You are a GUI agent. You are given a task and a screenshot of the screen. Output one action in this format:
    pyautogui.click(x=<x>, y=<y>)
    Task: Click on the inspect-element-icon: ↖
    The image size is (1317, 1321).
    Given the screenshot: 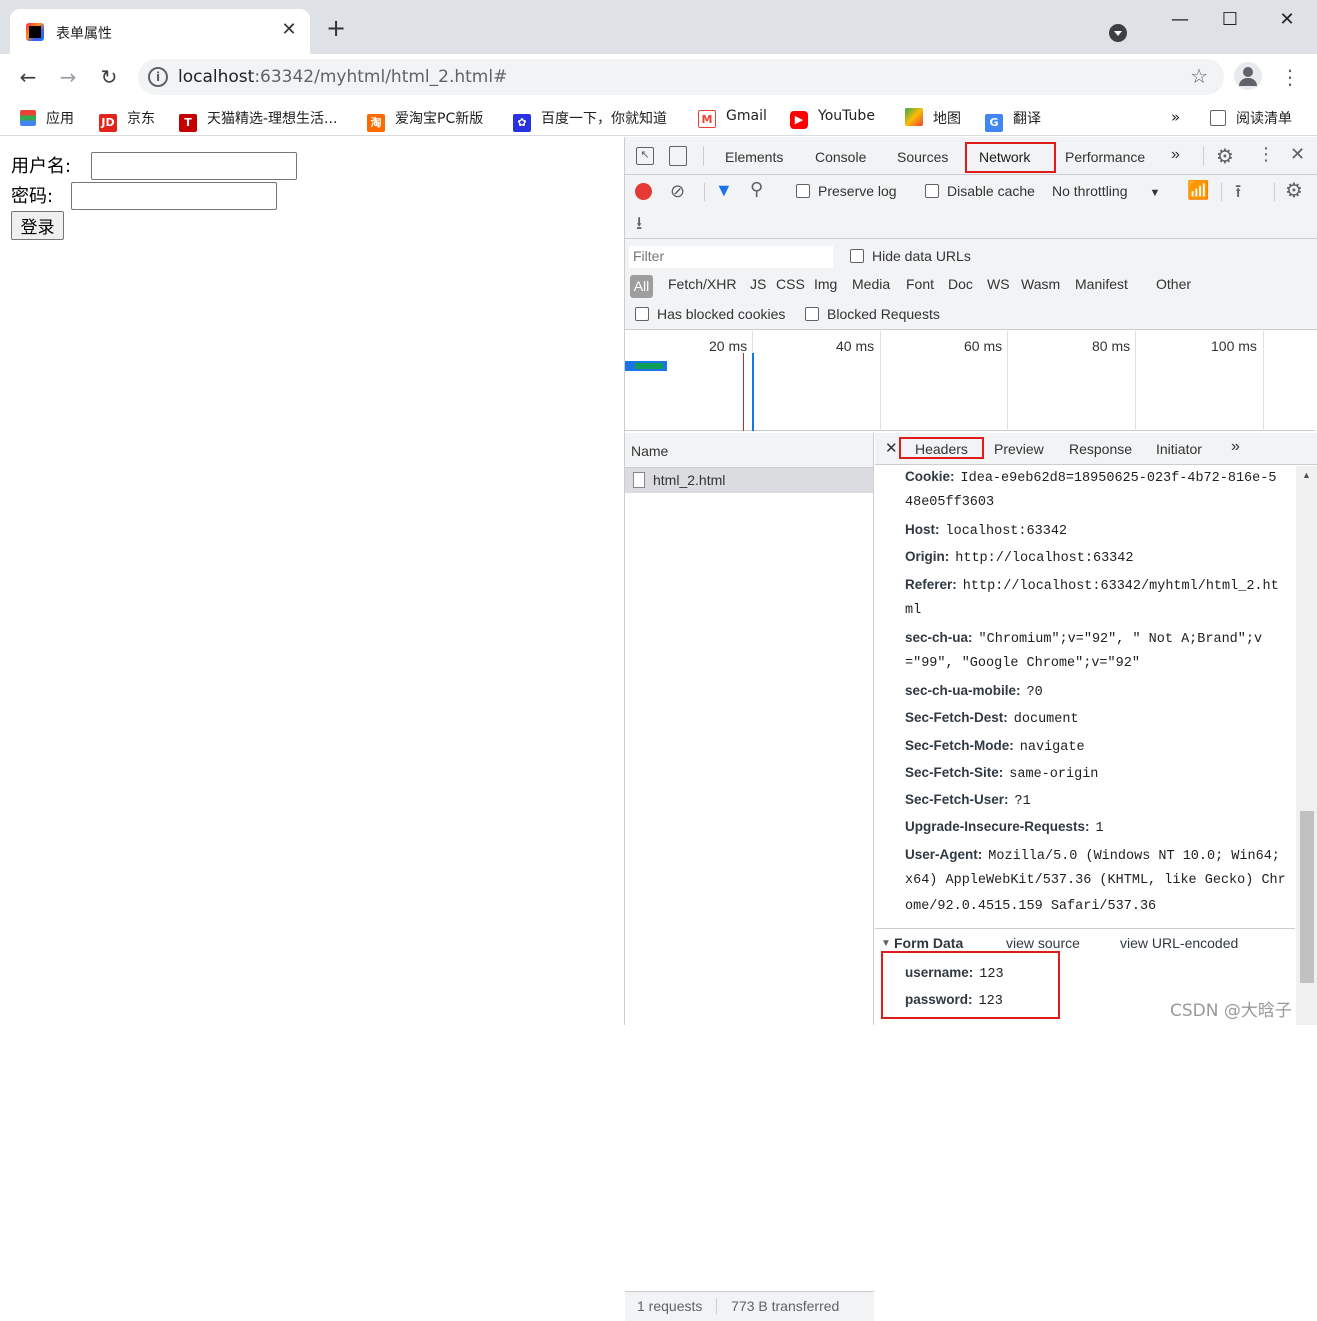 What is the action you would take?
    pyautogui.click(x=645, y=156)
    